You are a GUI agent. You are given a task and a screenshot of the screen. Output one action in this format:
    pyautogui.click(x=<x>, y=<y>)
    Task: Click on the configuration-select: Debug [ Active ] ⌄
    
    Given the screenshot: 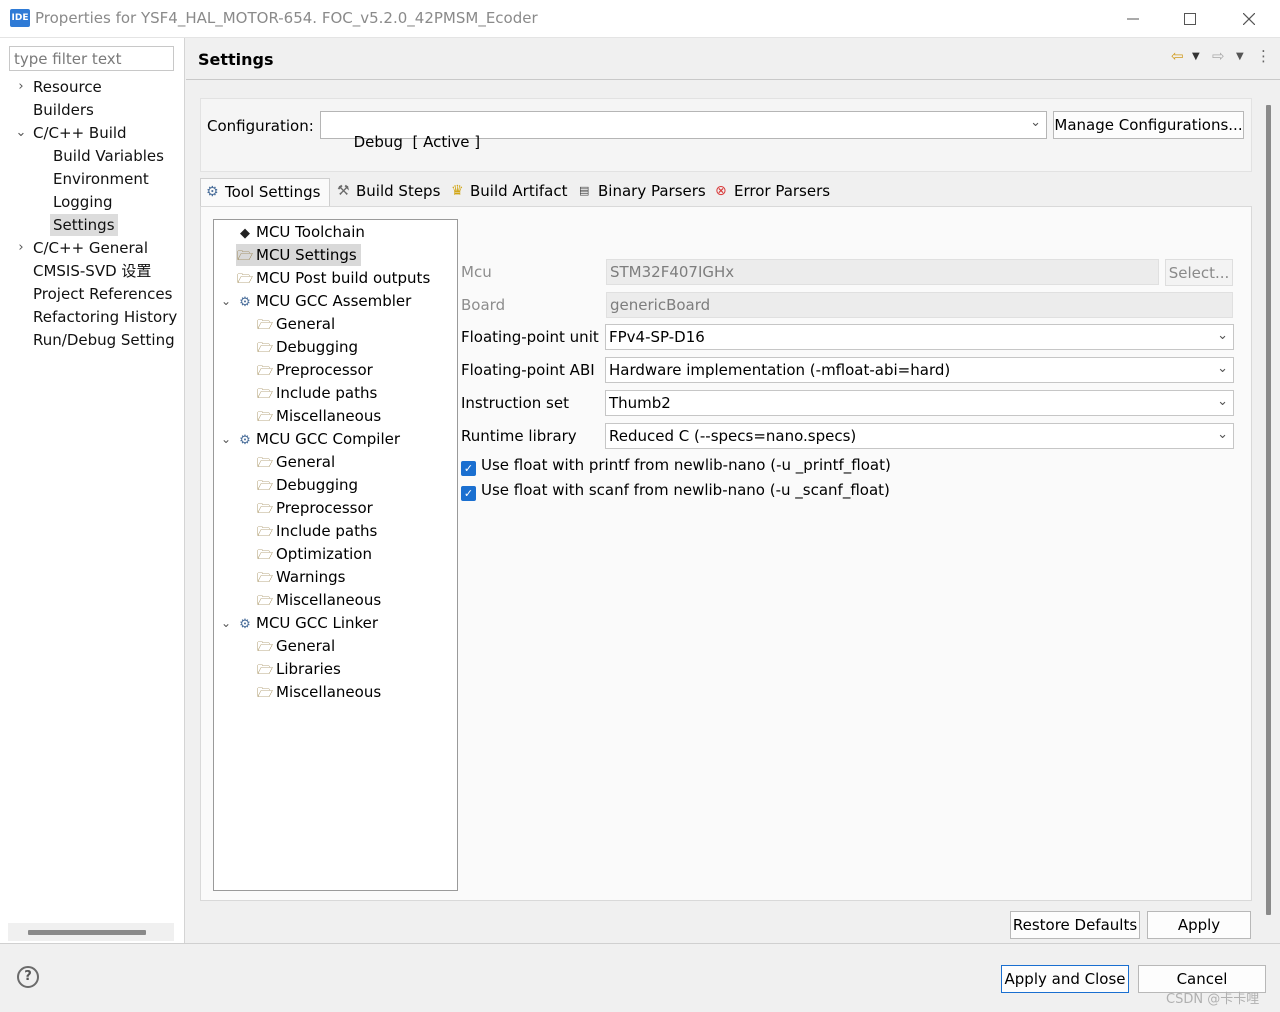 What is the action you would take?
    pyautogui.click(x=683, y=131)
    